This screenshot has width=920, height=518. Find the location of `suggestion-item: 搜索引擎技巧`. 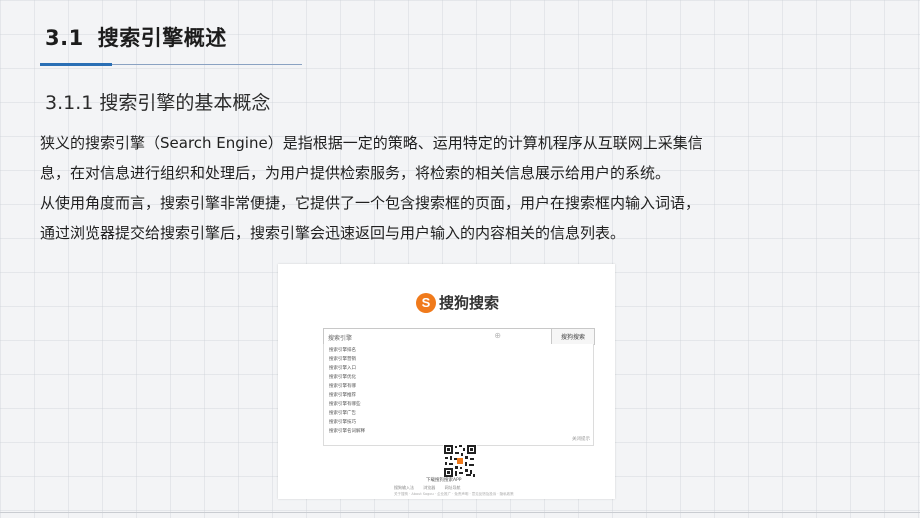

suggestion-item: 搜索引擎技巧 is located at coordinates (342, 422).